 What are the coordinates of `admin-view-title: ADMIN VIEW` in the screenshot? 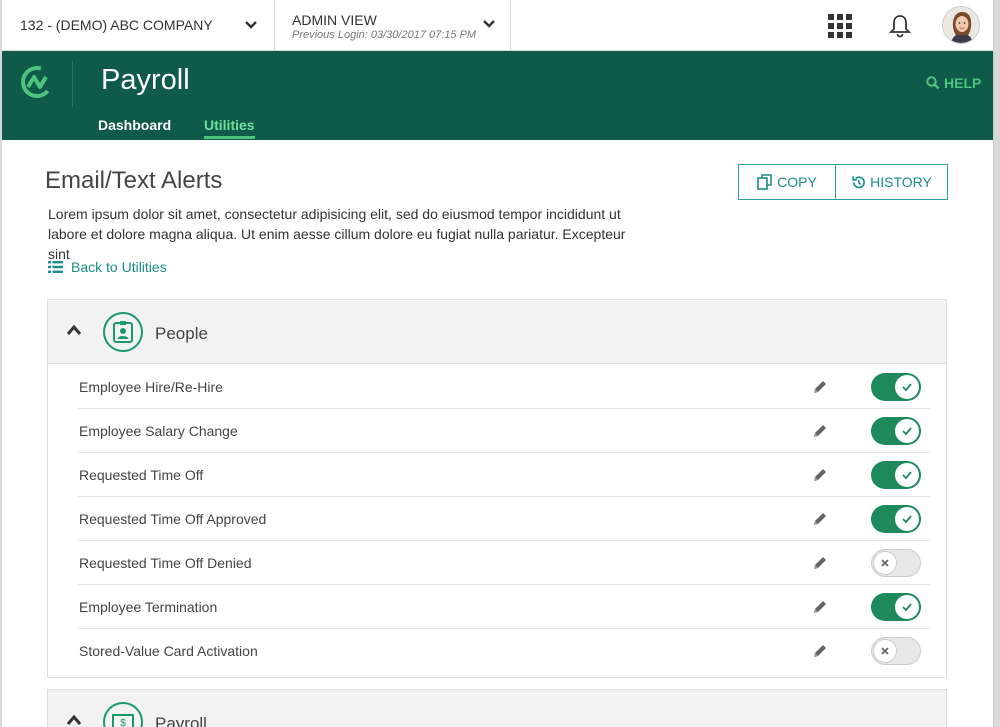 It's located at (334, 20).